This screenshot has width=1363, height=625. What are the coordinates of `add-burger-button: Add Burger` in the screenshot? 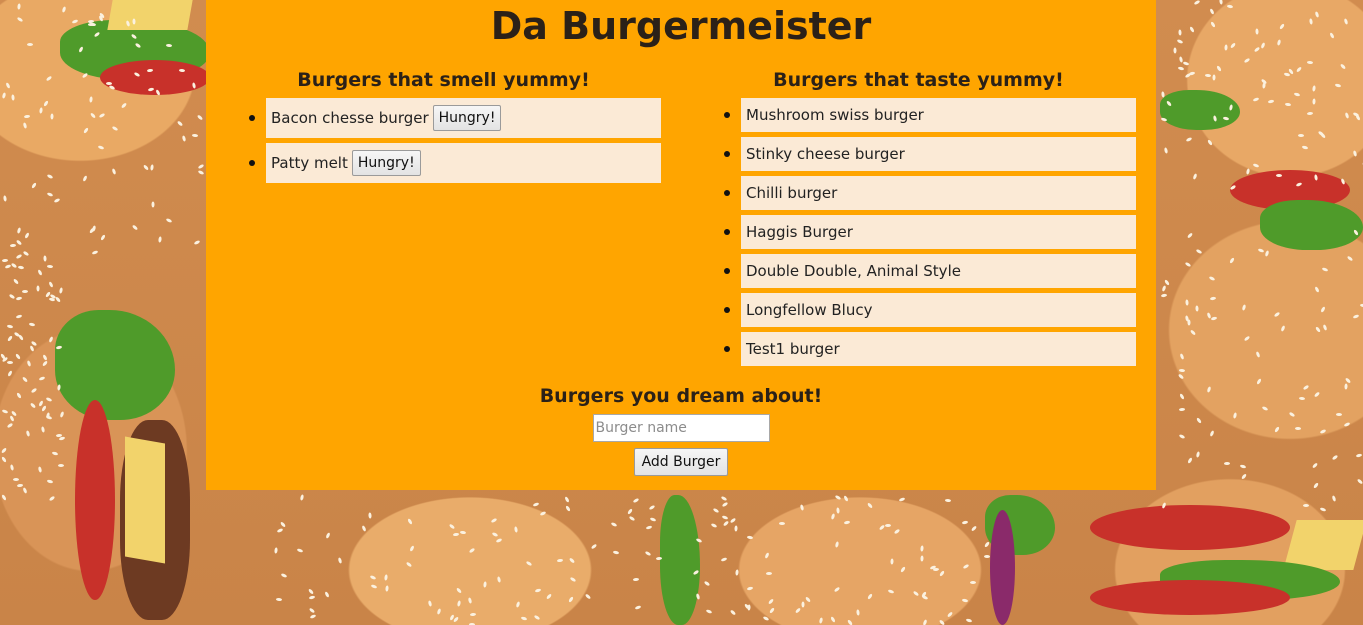 It's located at (681, 462).